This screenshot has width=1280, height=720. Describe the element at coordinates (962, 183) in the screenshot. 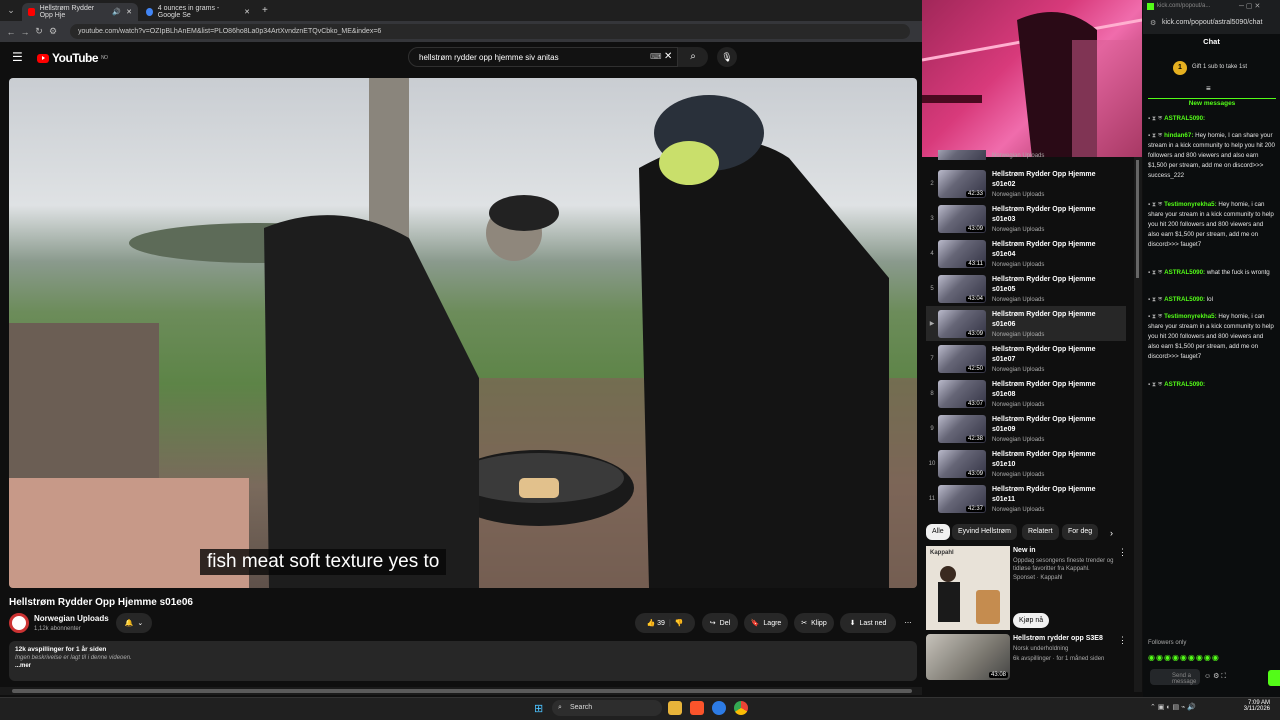

I see `playlist-thumbnail: 42:33` at that location.